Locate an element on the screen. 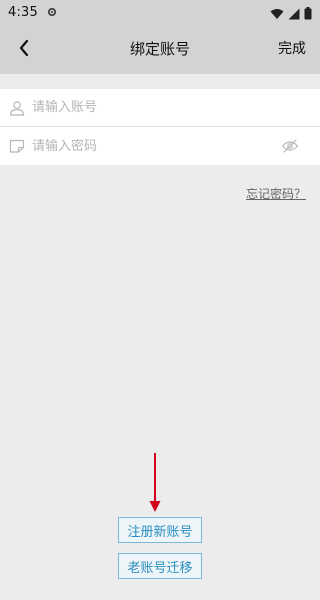  account-input is located at coordinates (142, 107).